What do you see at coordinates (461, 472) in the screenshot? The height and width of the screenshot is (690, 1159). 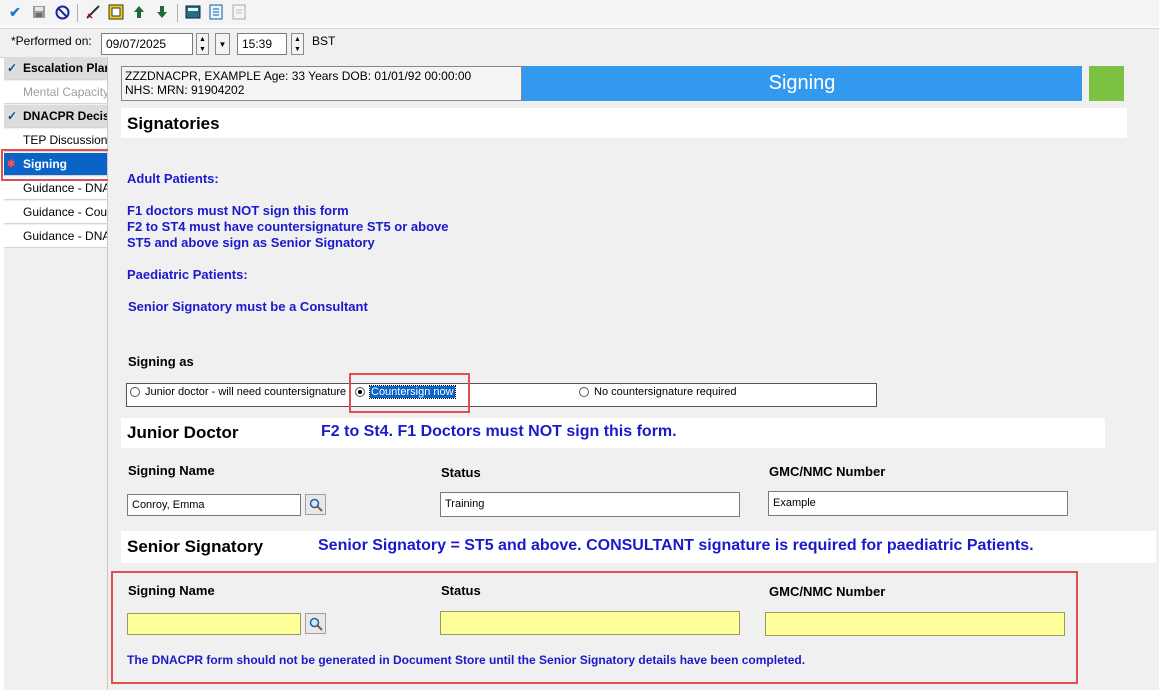 I see `junior-status-label: Status` at bounding box center [461, 472].